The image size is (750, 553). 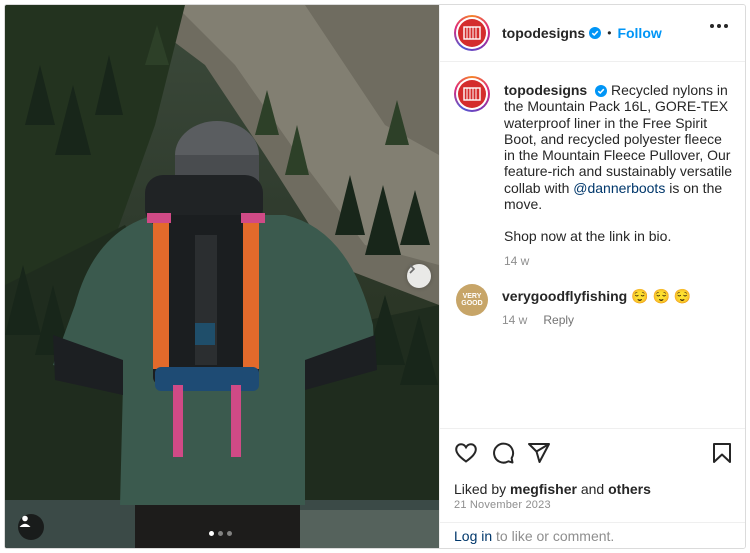 I want to click on author-avatar, so click(x=472, y=33).